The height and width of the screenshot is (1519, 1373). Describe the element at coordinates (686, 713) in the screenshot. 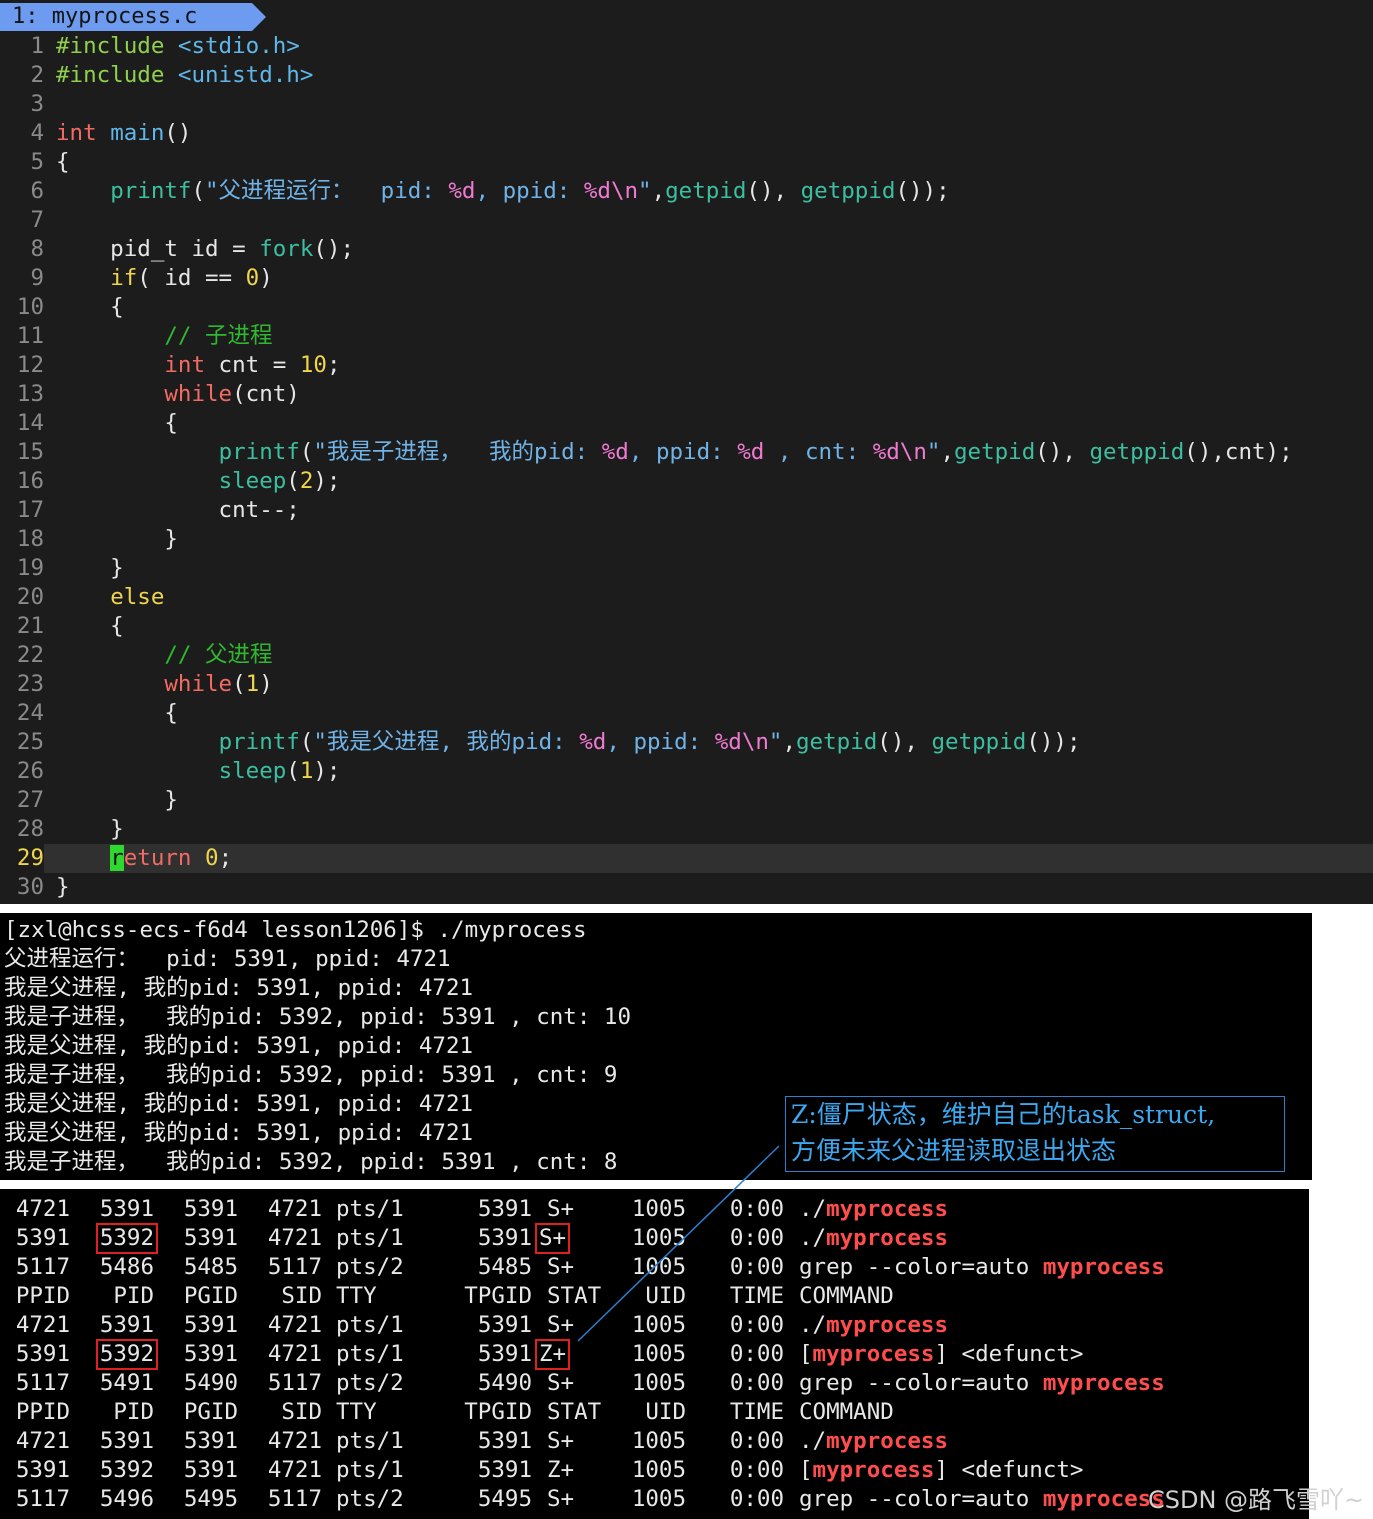

I see `code-line: 24 {` at that location.